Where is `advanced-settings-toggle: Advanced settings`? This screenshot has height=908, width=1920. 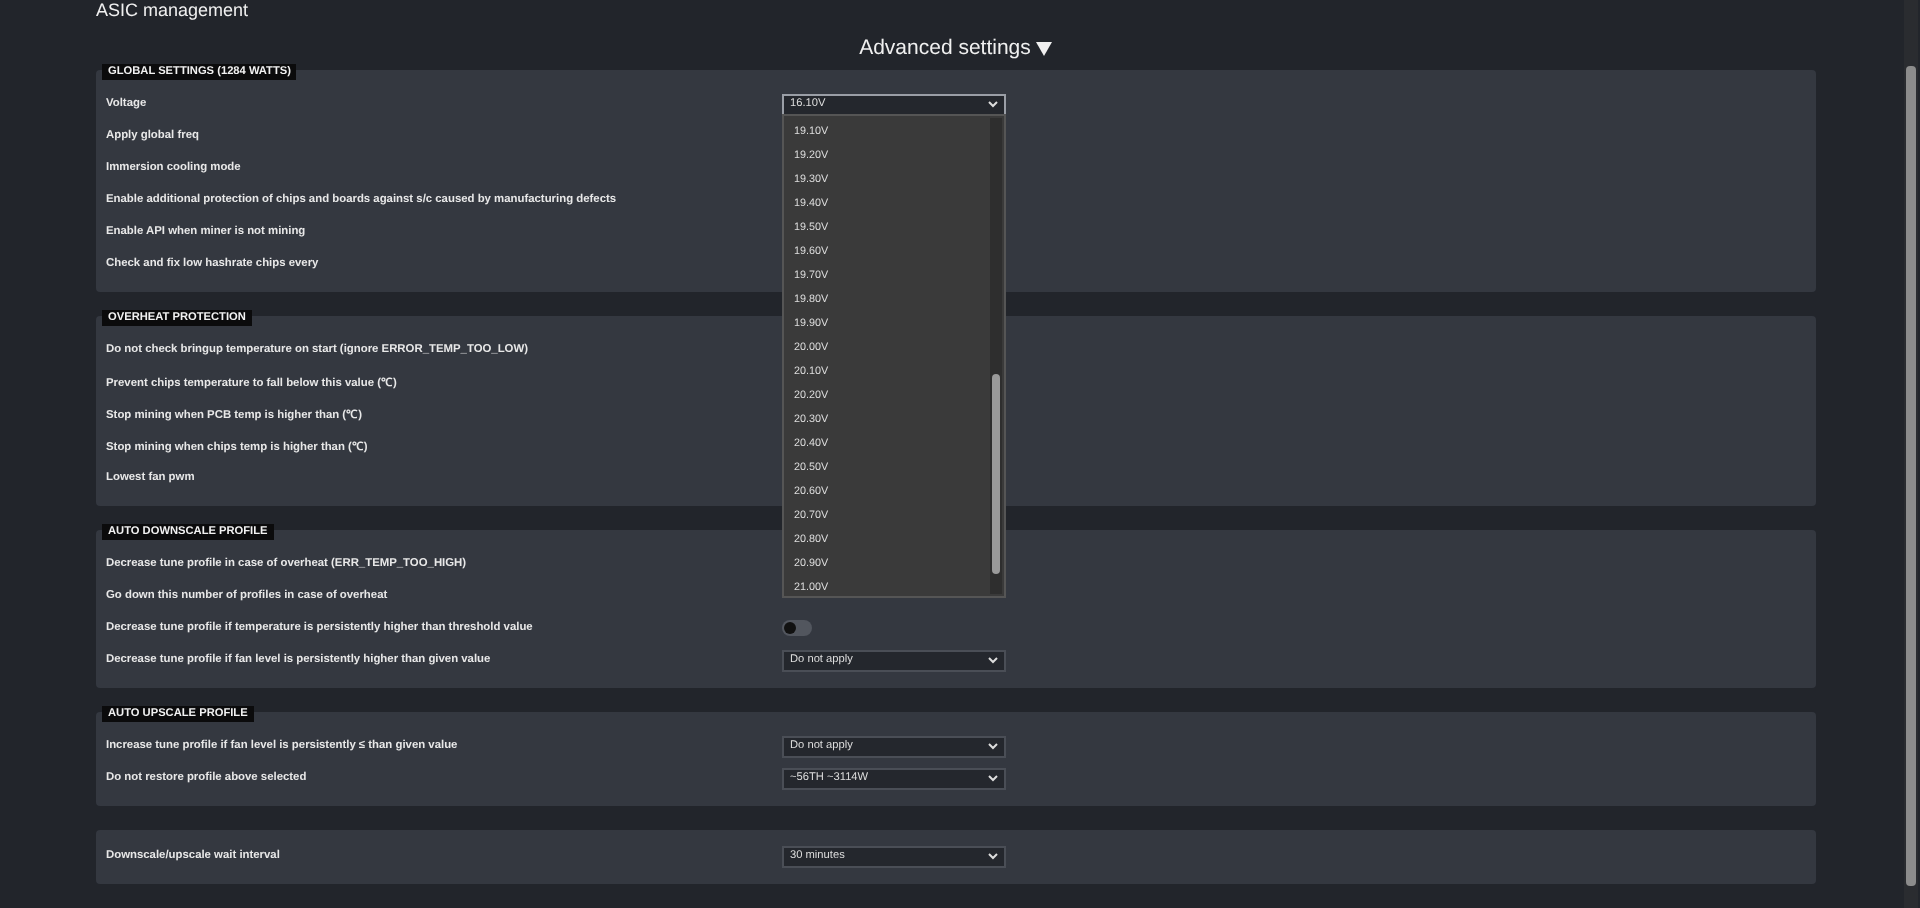
advanced-settings-toggle: Advanced settings is located at coordinates (956, 48).